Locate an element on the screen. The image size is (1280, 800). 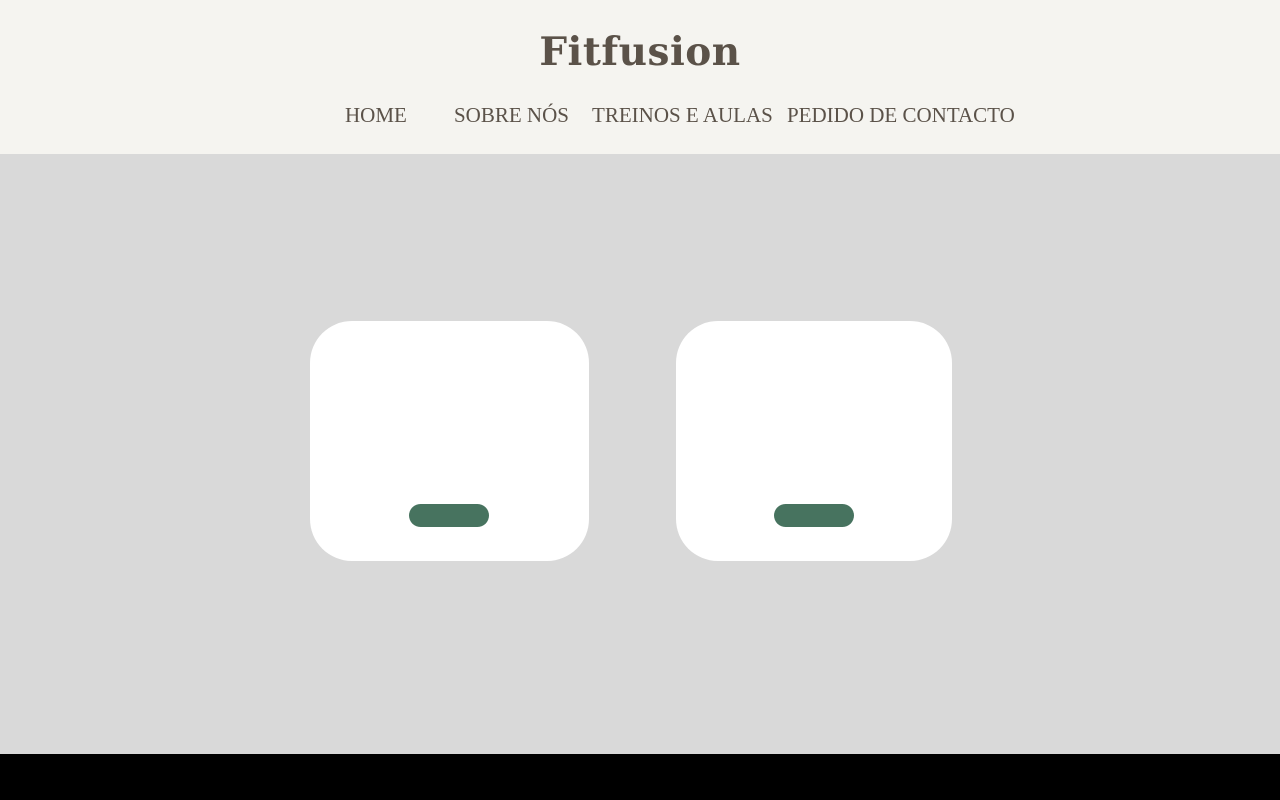
site-footer is located at coordinates (640, 777).